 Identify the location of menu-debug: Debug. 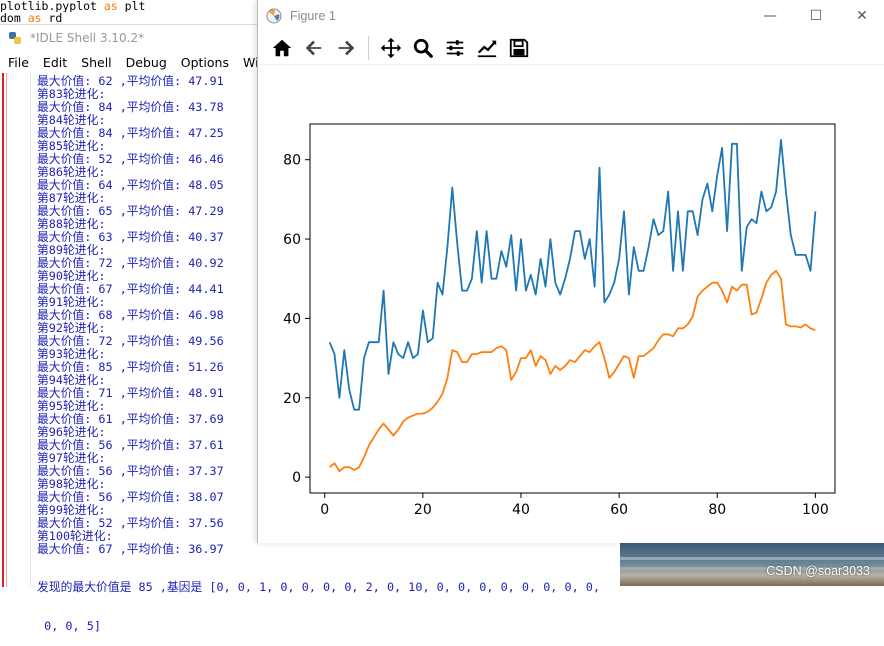
(146, 62).